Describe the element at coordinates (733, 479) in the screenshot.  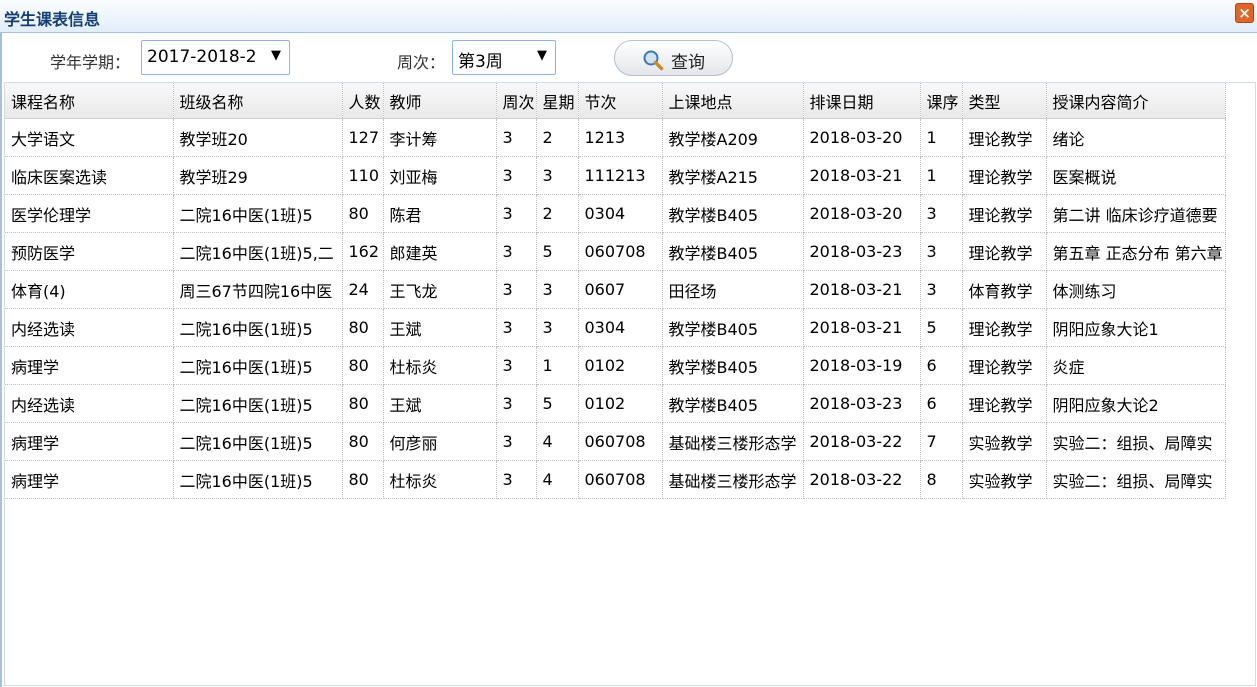
I see `table-cell: 基础楼三楼形态学` at that location.